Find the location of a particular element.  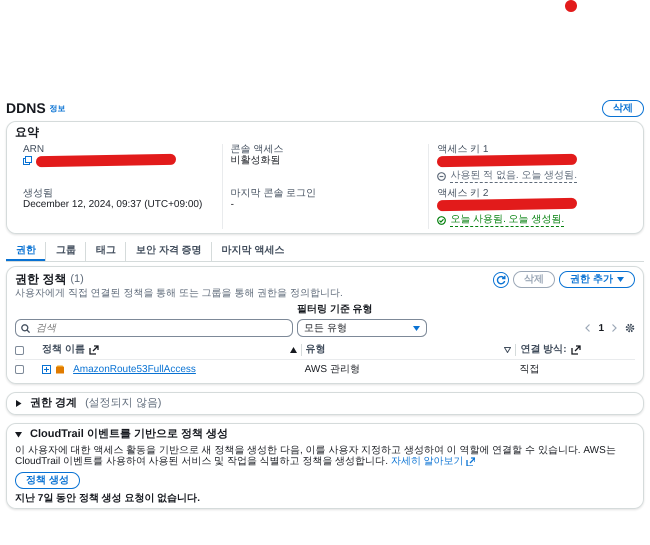

expand-icon is located at coordinates (47, 369).